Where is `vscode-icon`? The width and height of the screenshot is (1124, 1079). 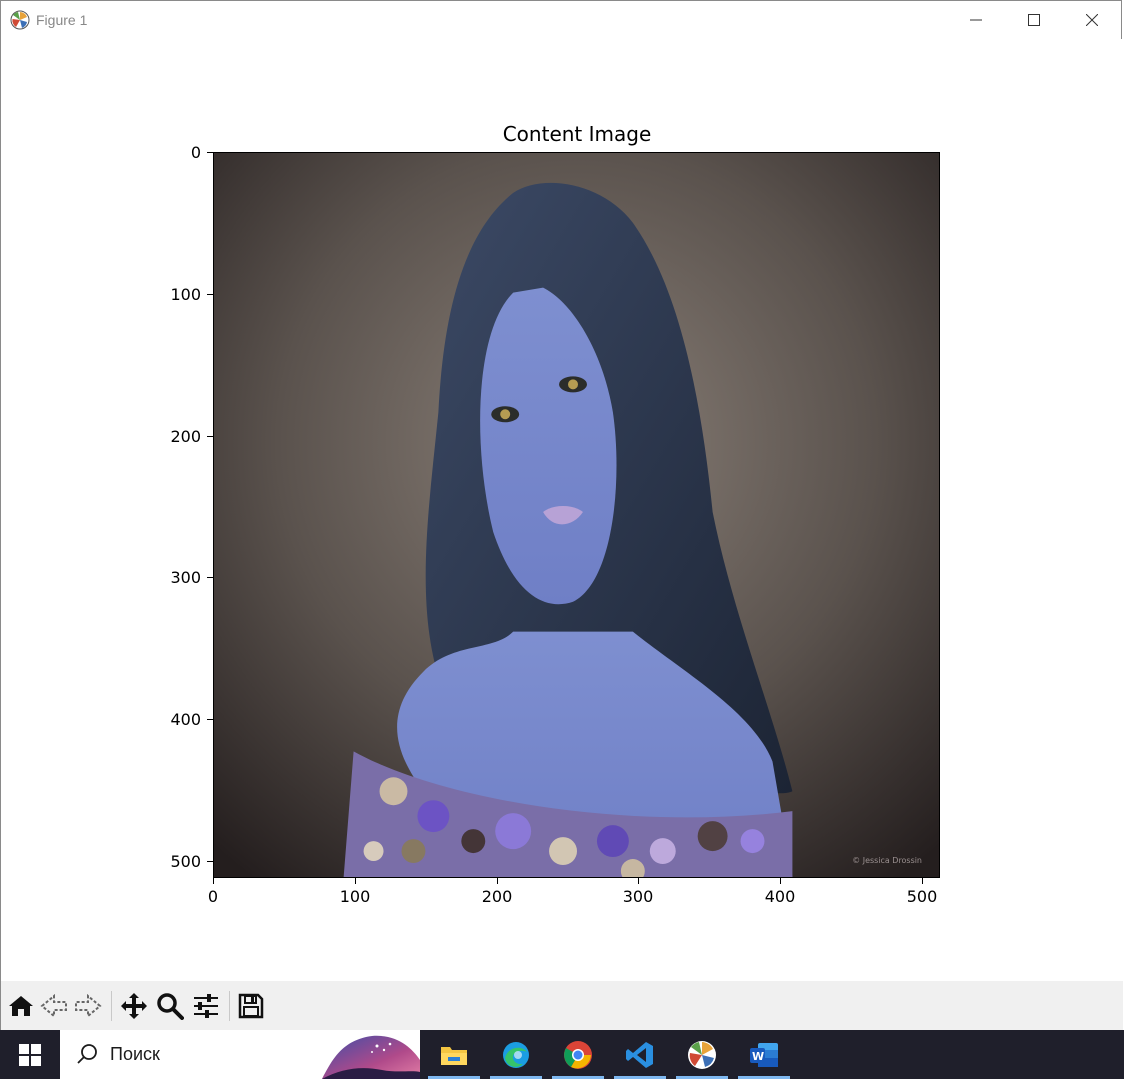
vscode-icon is located at coordinates (639, 1054).